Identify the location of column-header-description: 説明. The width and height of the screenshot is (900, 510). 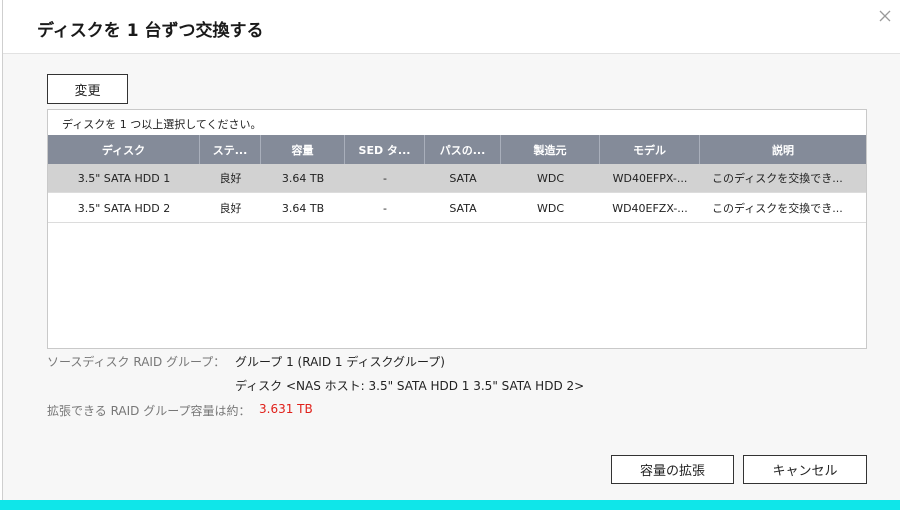
(783, 149).